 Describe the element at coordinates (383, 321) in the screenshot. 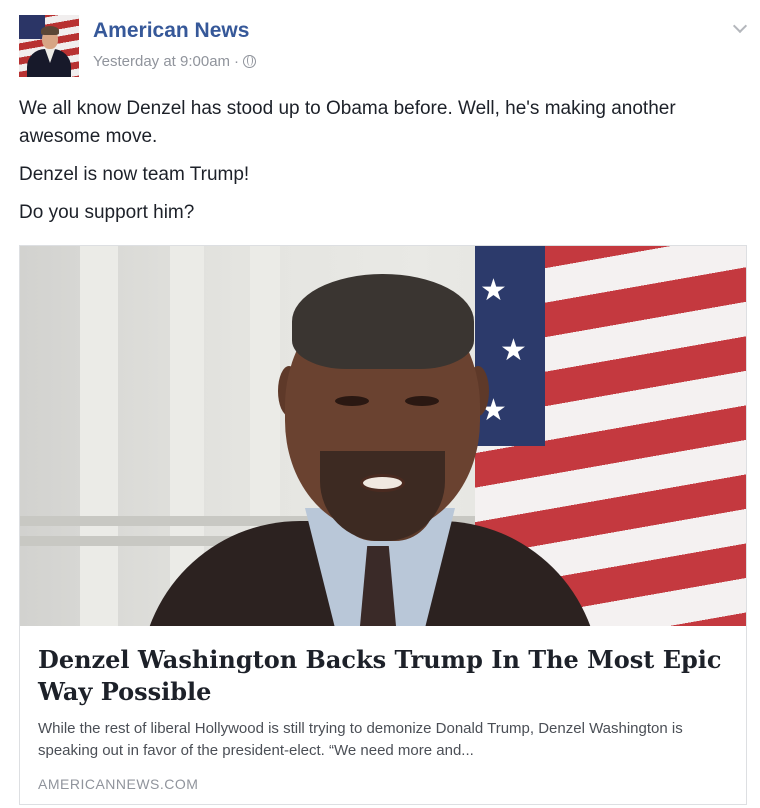

I see `person-hair` at that location.